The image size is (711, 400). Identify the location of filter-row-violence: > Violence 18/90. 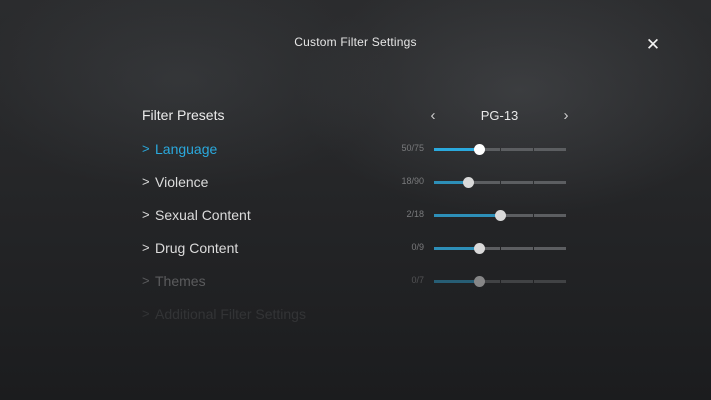
(357, 182).